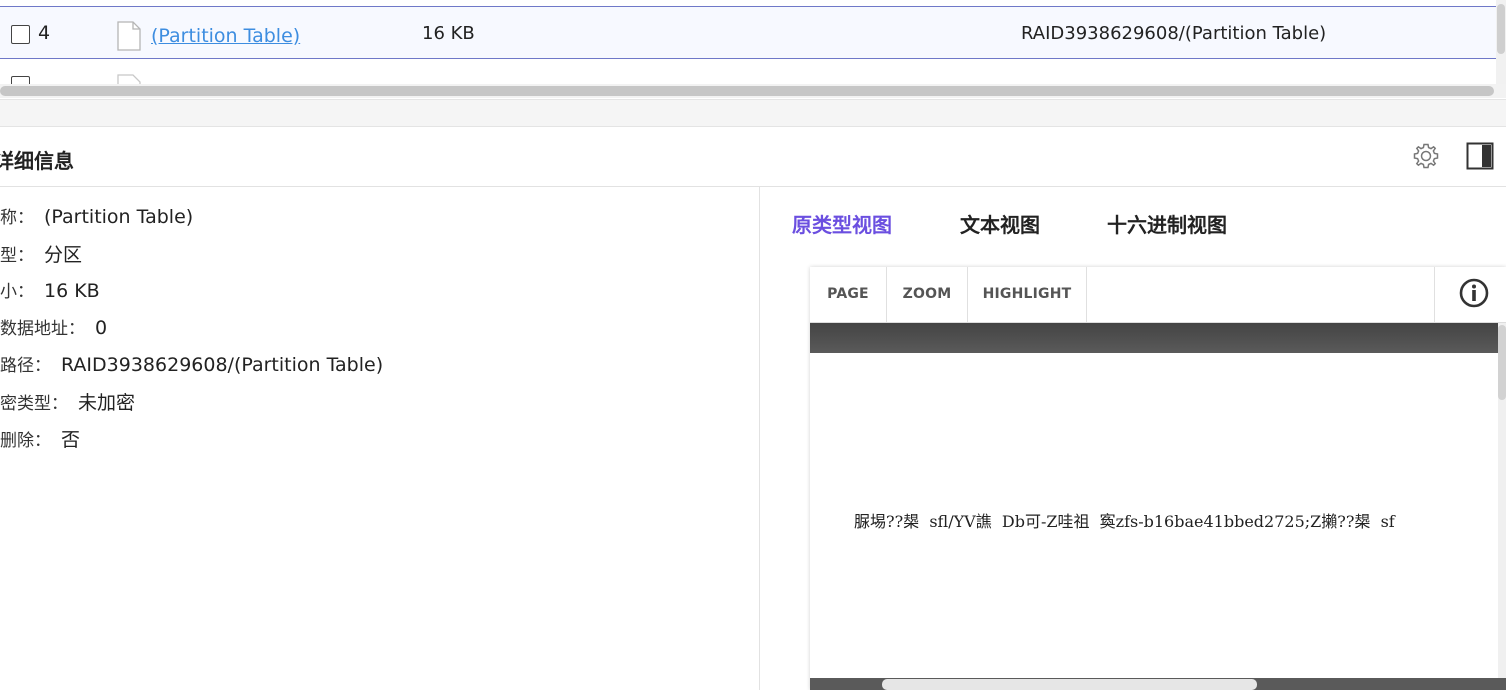  Describe the element at coordinates (17, 292) in the screenshot. I see `property-label: 小：` at that location.